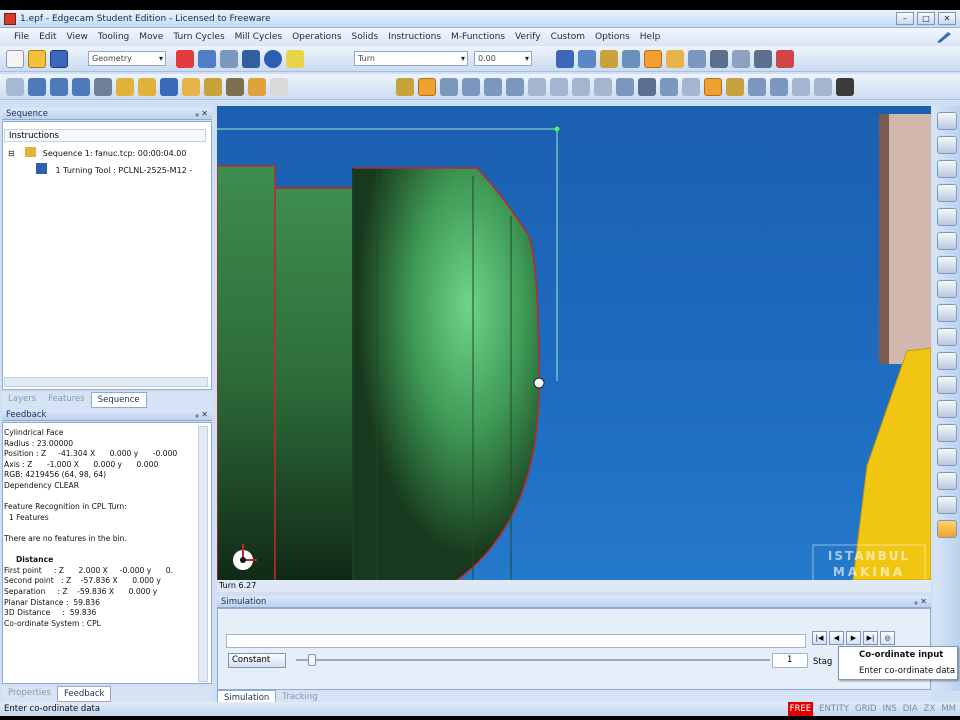 This screenshot has height=720, width=960. I want to click on move-icon, so click(647, 87).